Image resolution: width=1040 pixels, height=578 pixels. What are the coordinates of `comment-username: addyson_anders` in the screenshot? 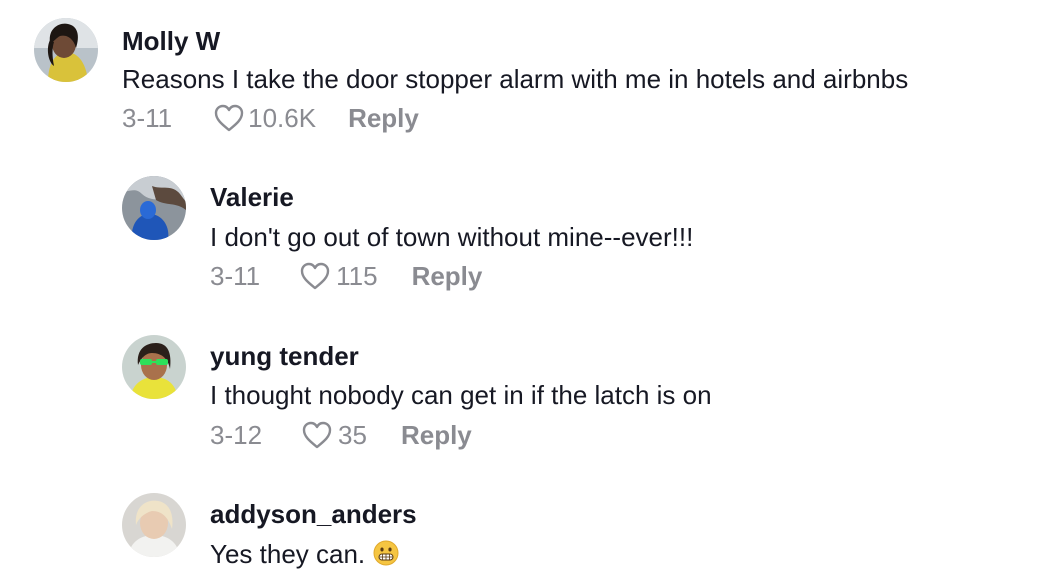 It's located at (313, 514).